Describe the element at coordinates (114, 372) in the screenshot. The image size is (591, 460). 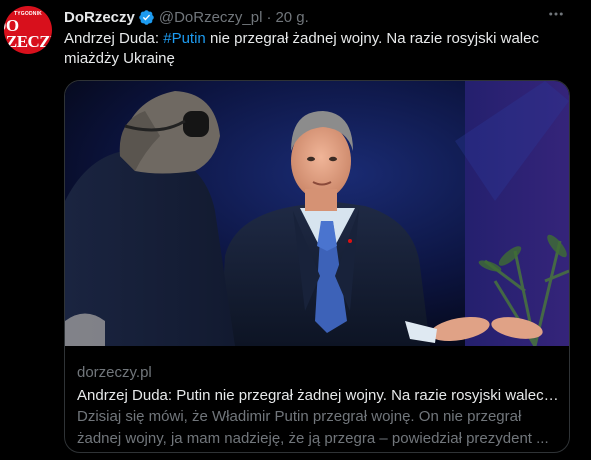
I see `card-domain: dorzeczy.pl` at that location.